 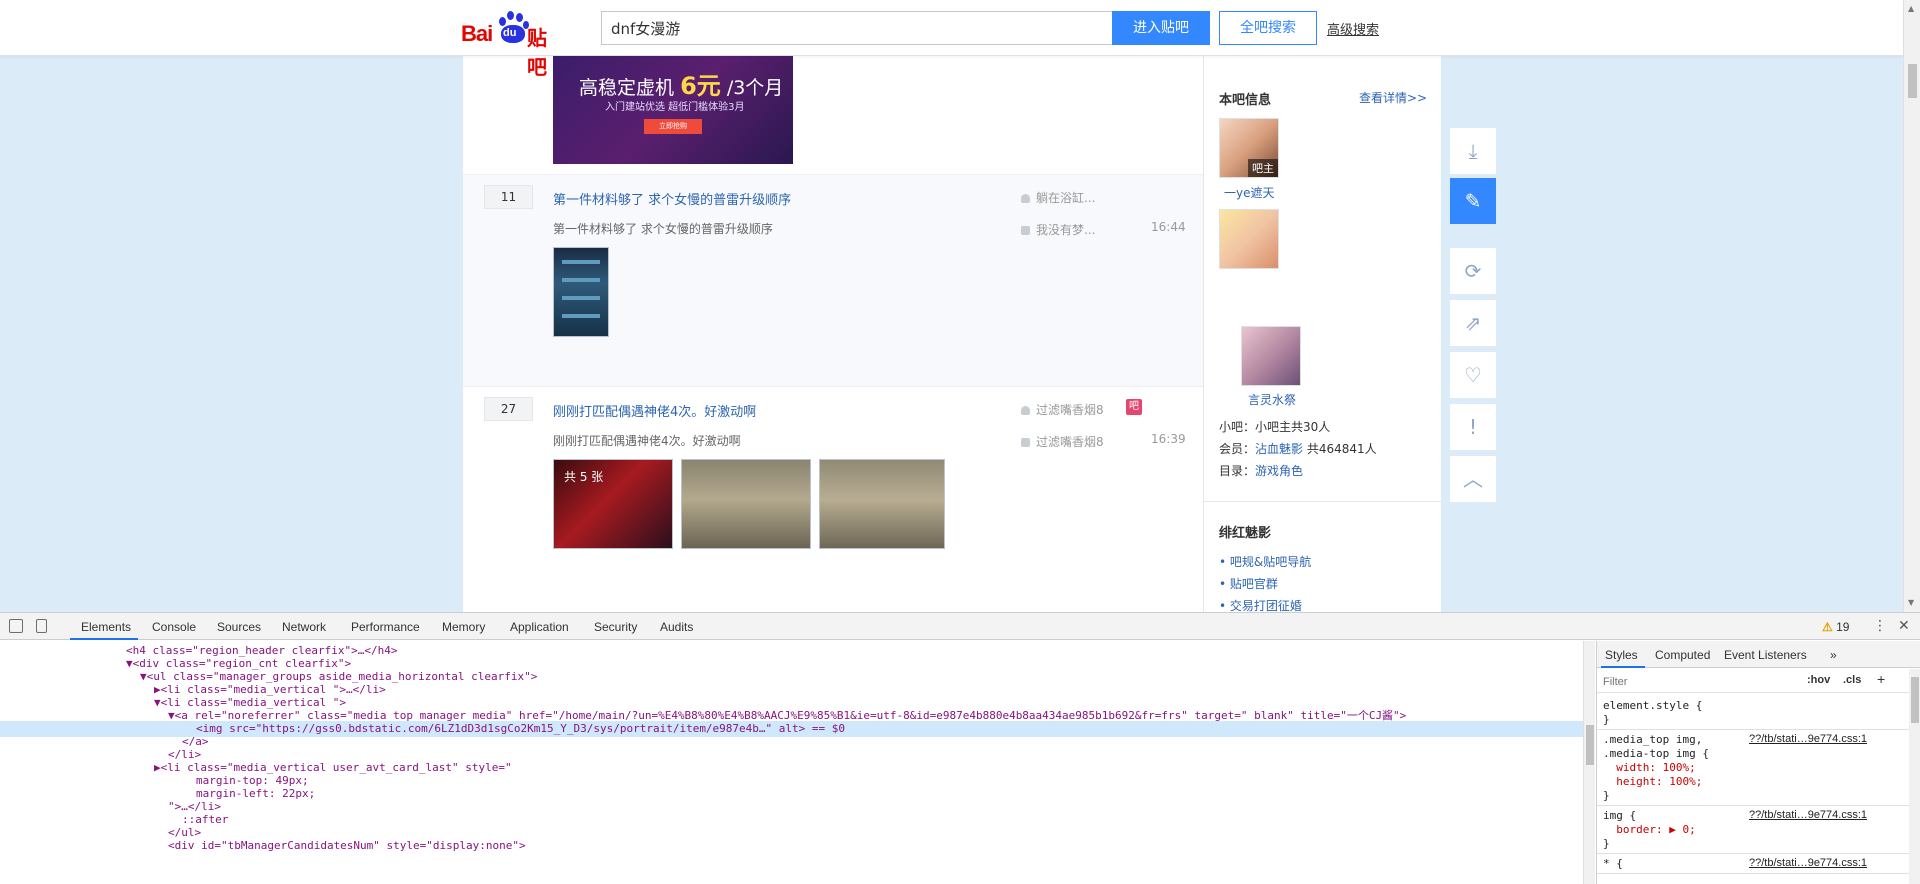 I want to click on device-toolbar-icon, so click(x=41, y=626).